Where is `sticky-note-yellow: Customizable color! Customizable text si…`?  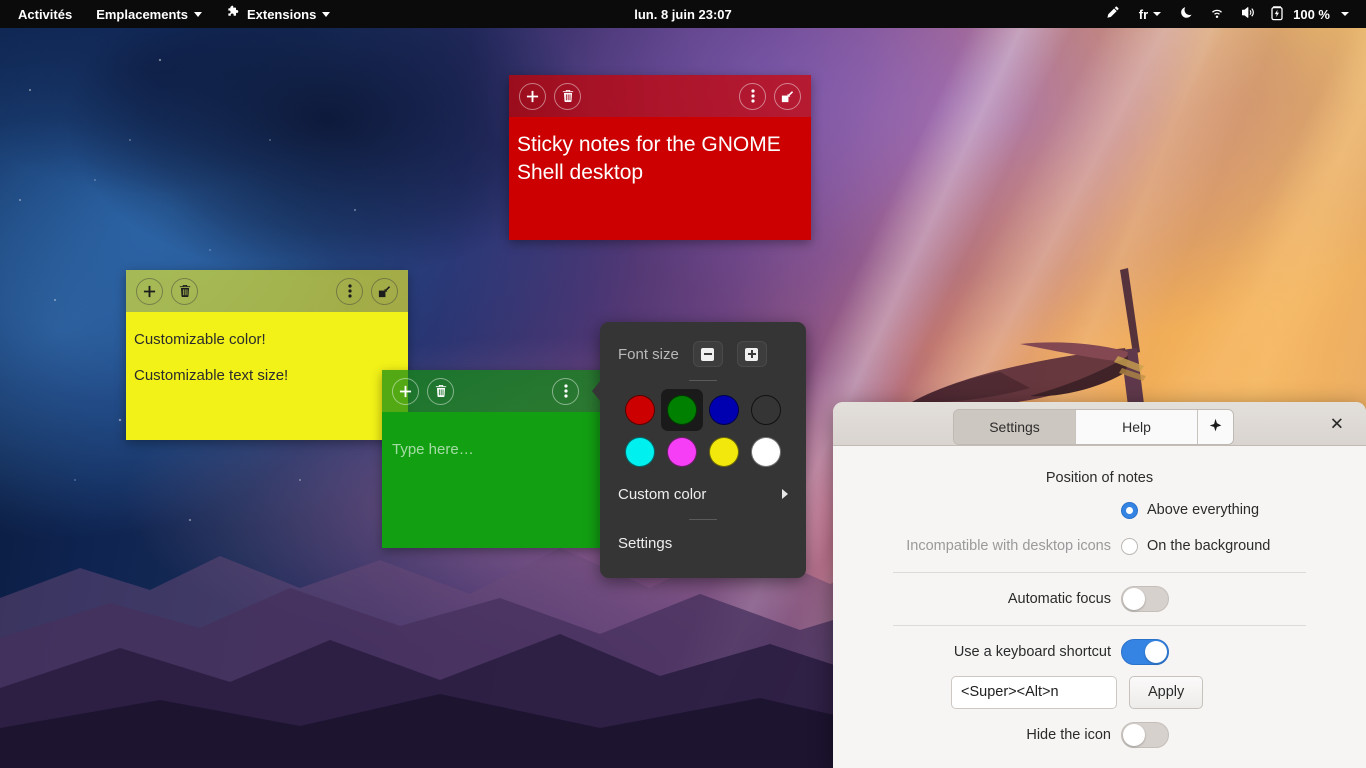
sticky-note-yellow: Customizable color! Customizable text si… is located at coordinates (267, 355).